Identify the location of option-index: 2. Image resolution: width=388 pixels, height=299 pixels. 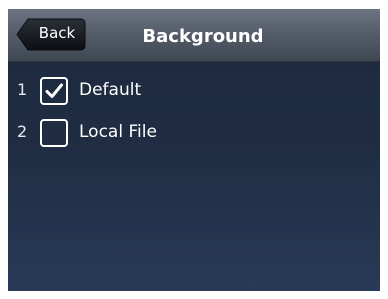
(22, 131).